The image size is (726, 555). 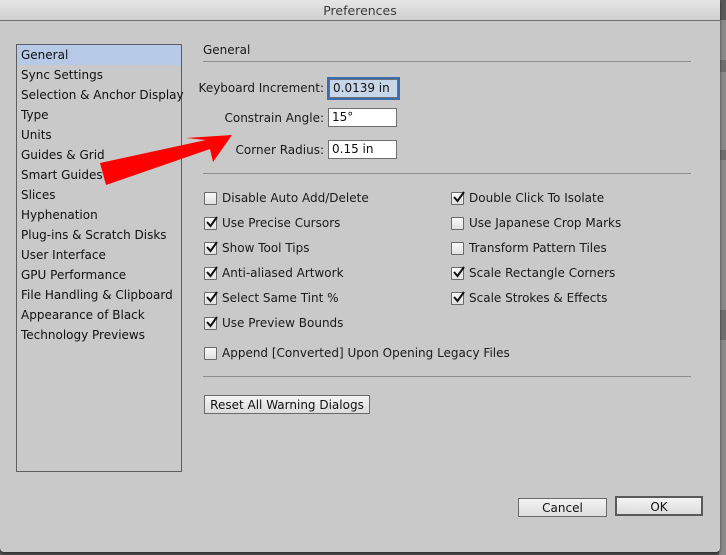 I want to click on constrain-angle-row: Constrain Angle:, so click(x=262, y=118).